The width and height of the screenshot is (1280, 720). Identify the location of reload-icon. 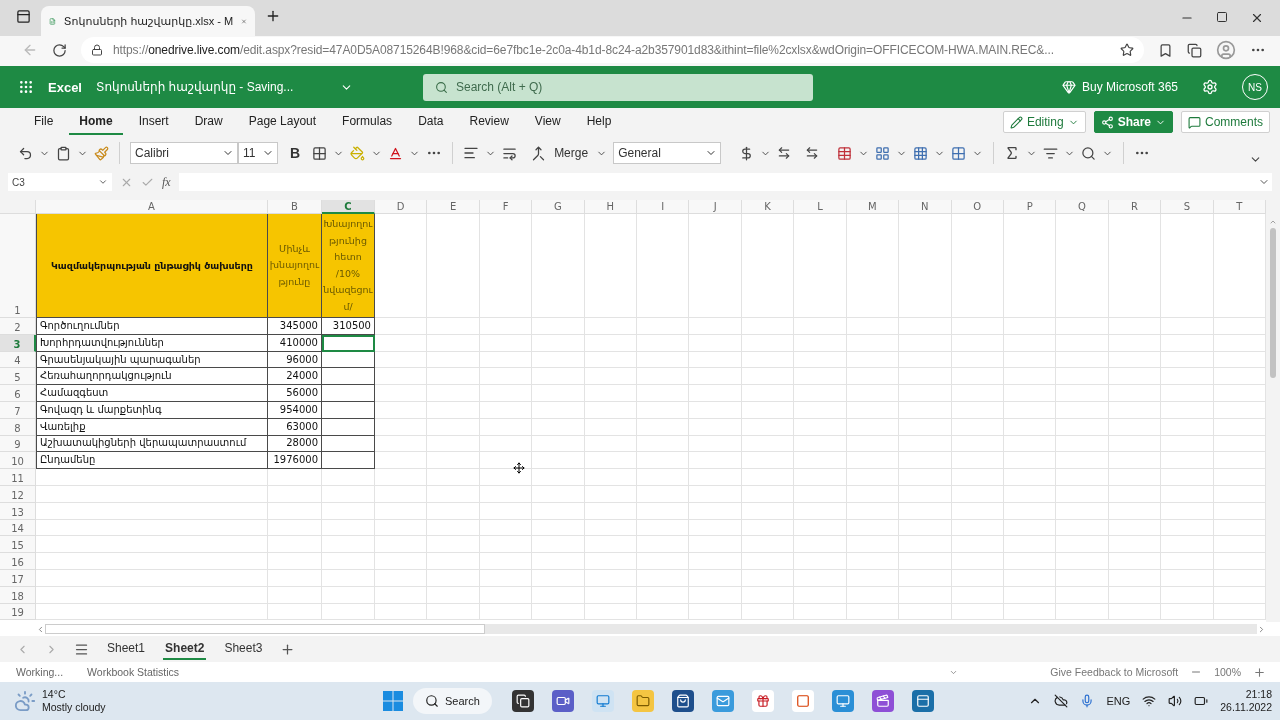
(59, 50).